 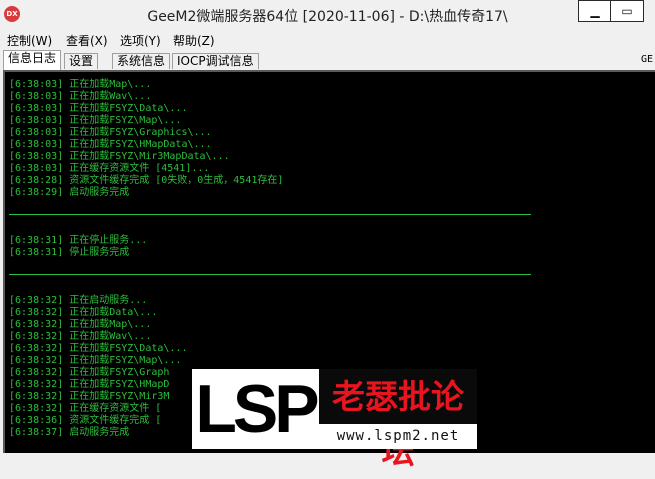 What do you see at coordinates (141, 61) in the screenshot?
I see `tab-system-info: 系统信息` at bounding box center [141, 61].